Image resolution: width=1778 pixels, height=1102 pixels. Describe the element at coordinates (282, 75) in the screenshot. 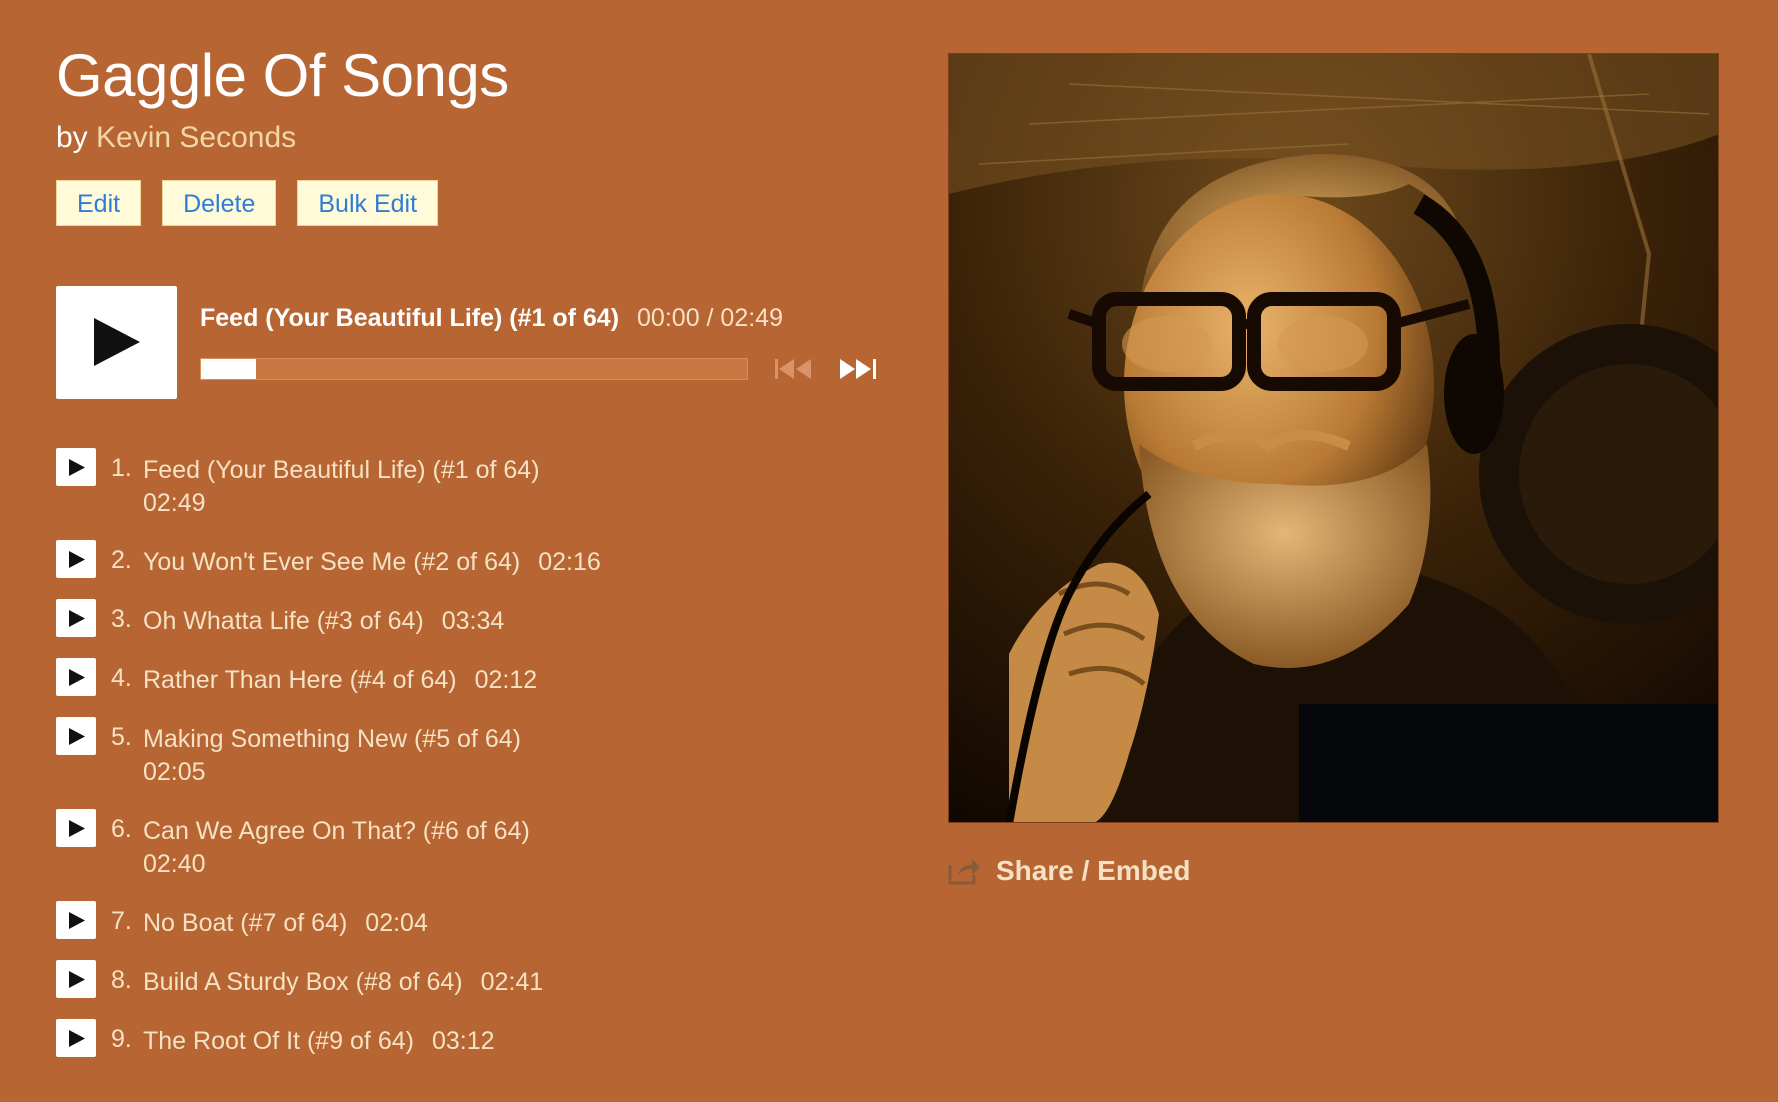

I see `album-title: Gaggle Of Songs` at that location.